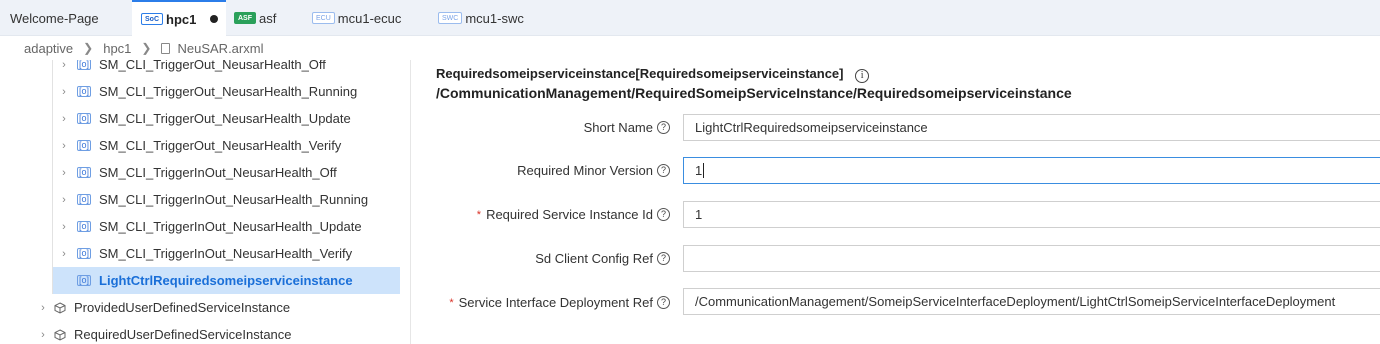 The width and height of the screenshot is (1380, 344). Describe the element at coordinates (182, 307) in the screenshot. I see `tree-item-label: ProvidedUserDefinedServiceInstance` at that location.